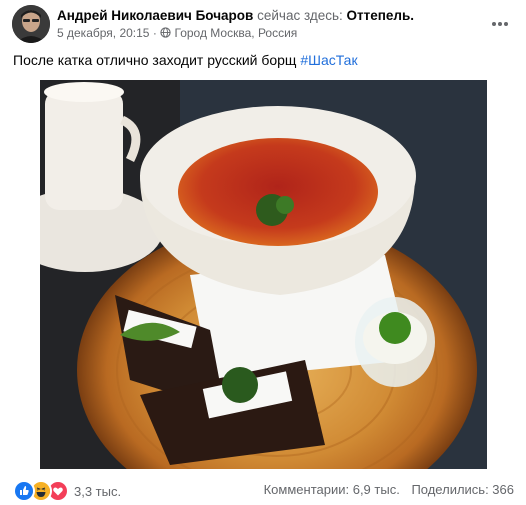  I want to click on more-options-icon, so click(500, 24).